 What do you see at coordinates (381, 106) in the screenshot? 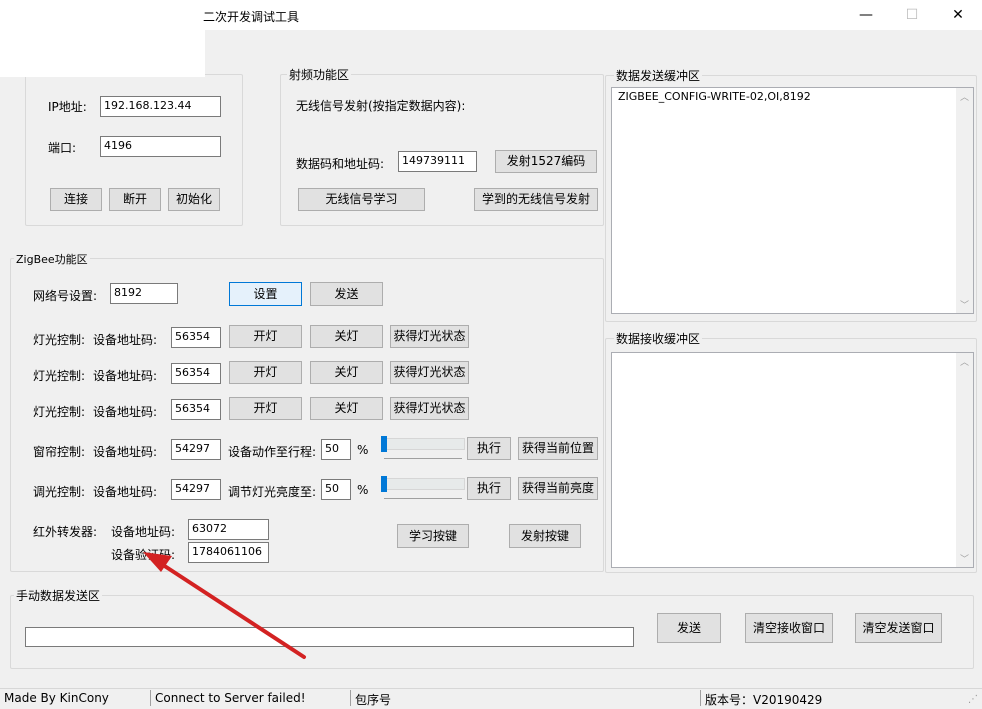
I see `wireless-send-label: 无线信号发射(按指定数据内容):` at bounding box center [381, 106].